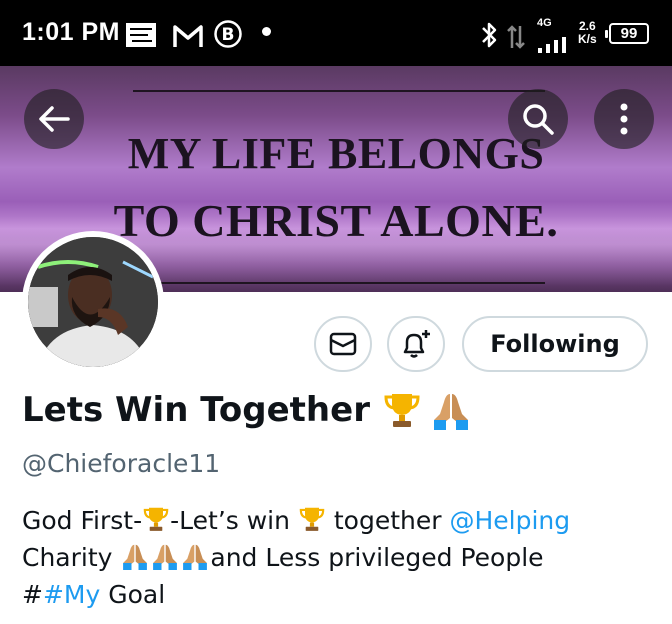  I want to click on display-name-row: Lets Win Together, so click(247, 410).